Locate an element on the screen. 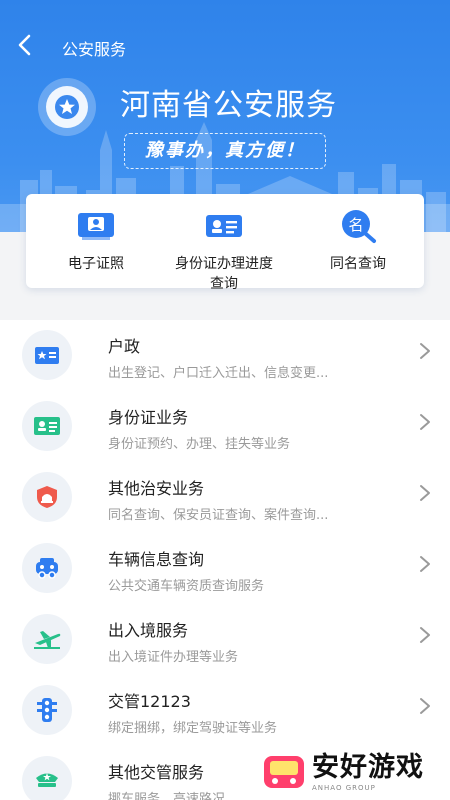 The height and width of the screenshot is (800, 450). service-title: 身份证业务 is located at coordinates (148, 417).